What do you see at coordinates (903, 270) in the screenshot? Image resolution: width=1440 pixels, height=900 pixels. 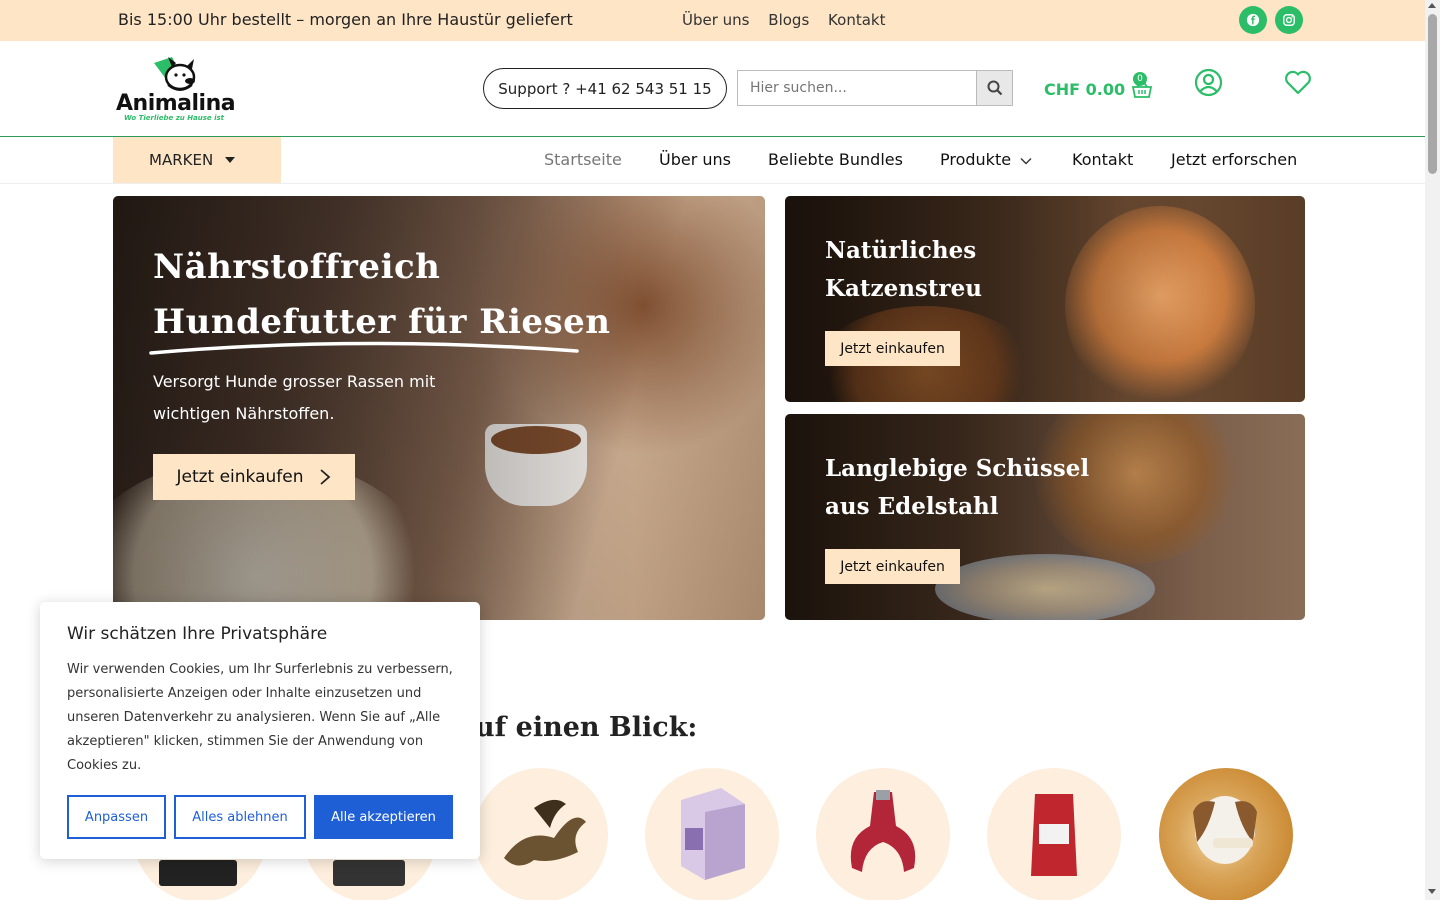 I see `banner-title: Natürliches Katzenstreu` at bounding box center [903, 270].